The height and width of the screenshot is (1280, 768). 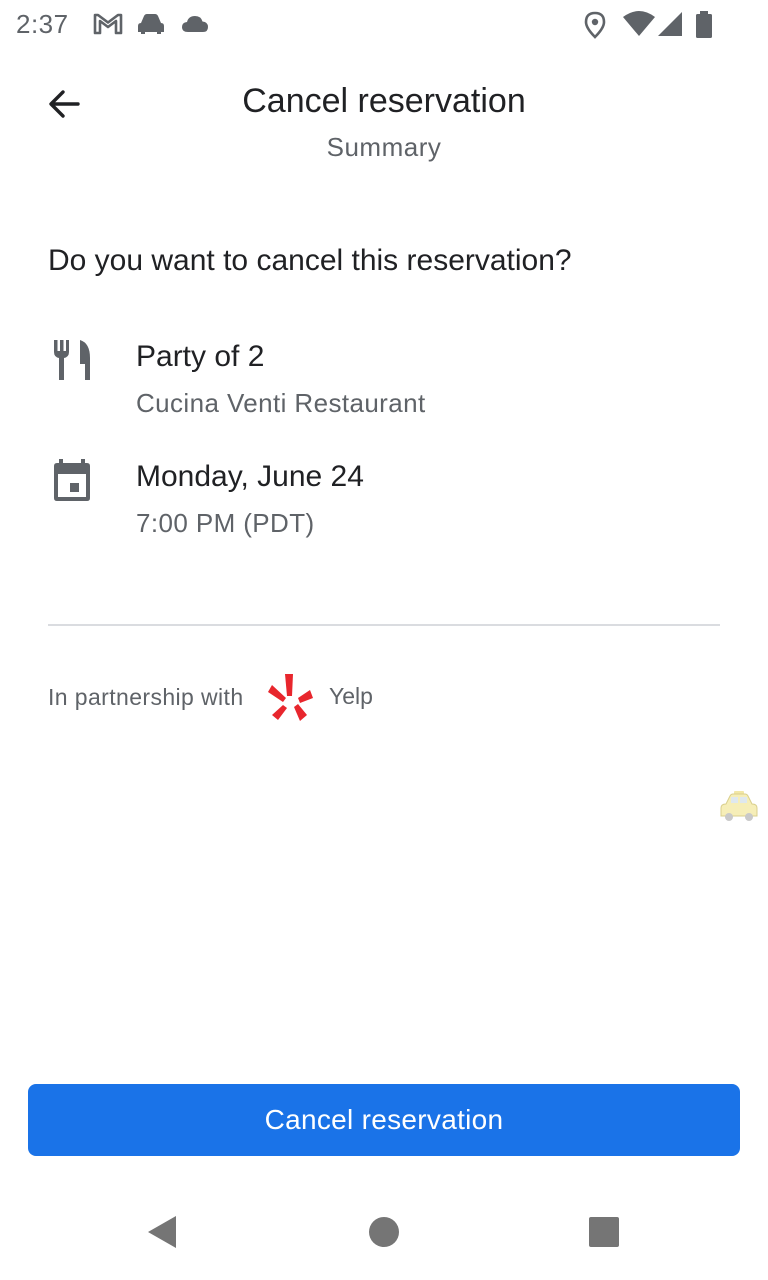 I want to click on nav-back-icon, so click(x=162, y=1234).